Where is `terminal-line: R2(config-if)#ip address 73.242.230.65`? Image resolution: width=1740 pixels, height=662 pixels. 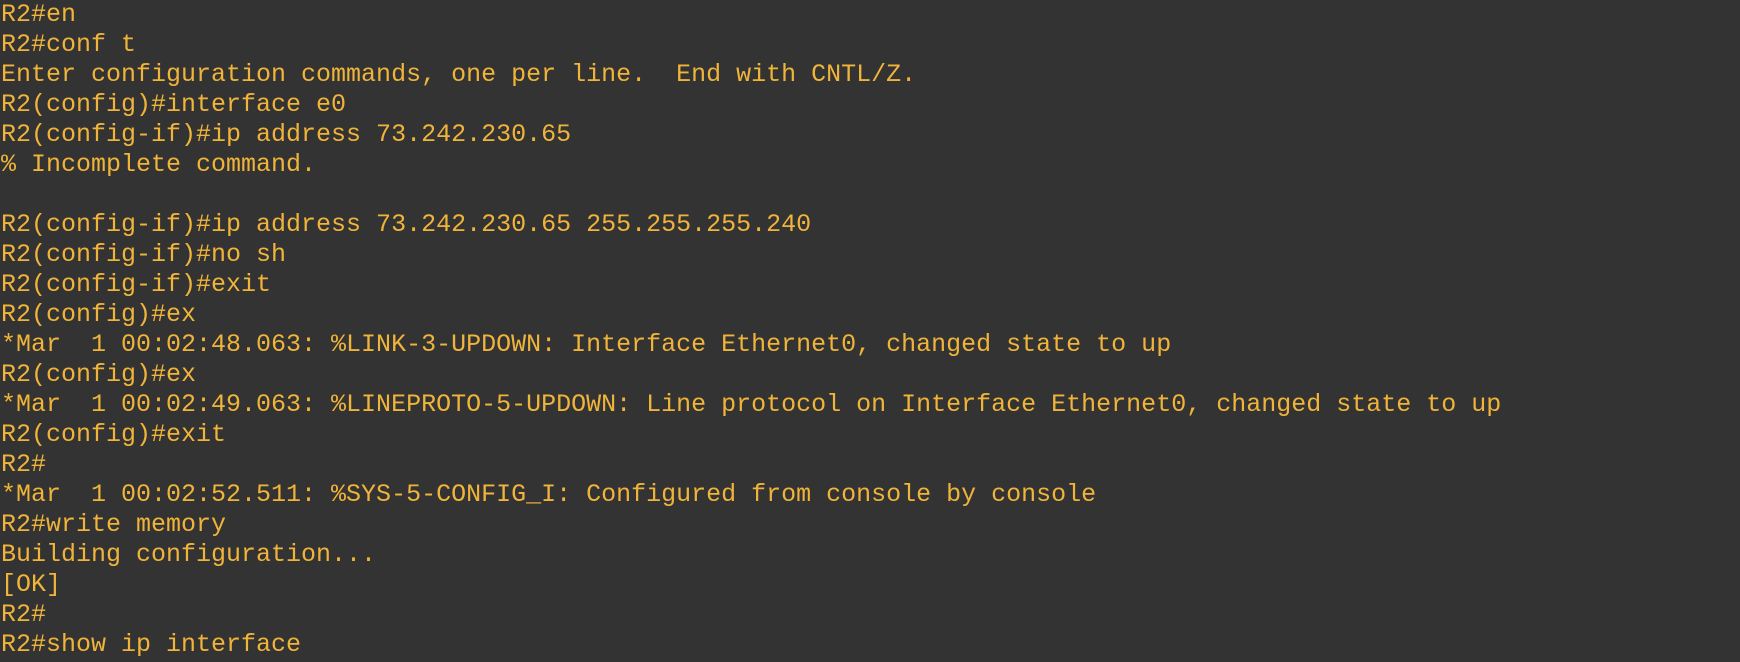 terminal-line: R2(config-if)#ip address 73.242.230.65 is located at coordinates (286, 134).